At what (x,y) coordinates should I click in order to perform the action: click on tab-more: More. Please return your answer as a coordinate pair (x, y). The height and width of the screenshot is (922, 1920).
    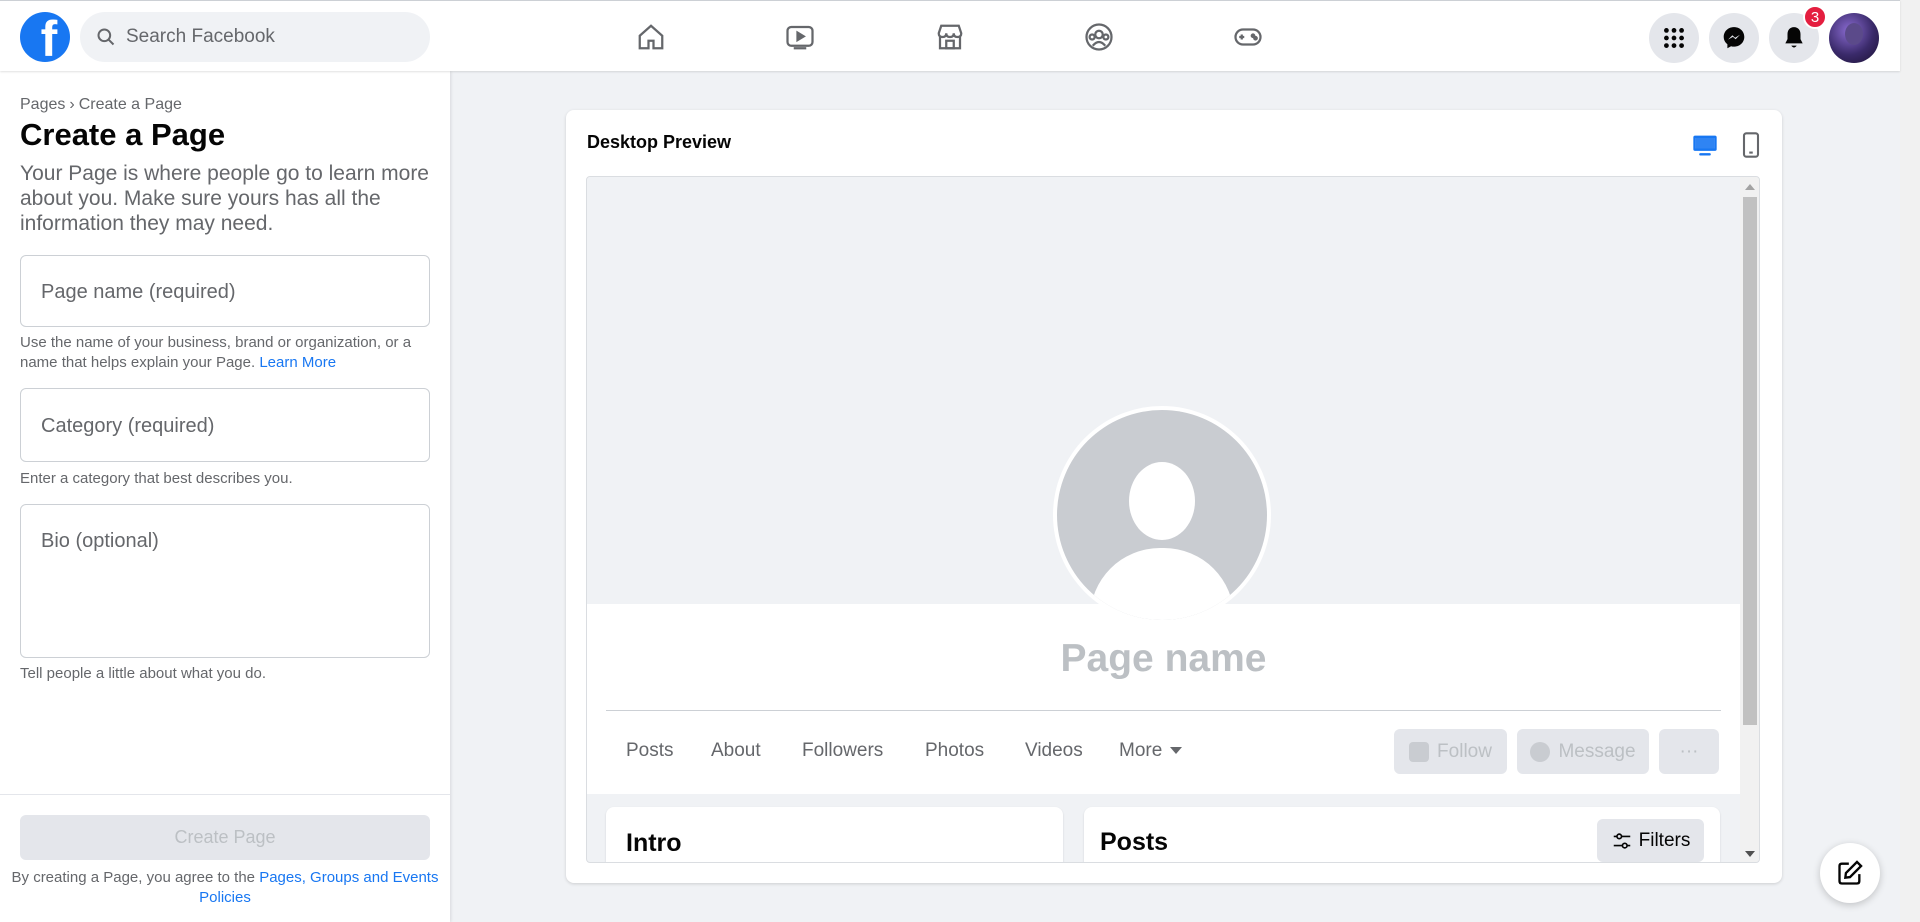
    Looking at the image, I should click on (1151, 751).